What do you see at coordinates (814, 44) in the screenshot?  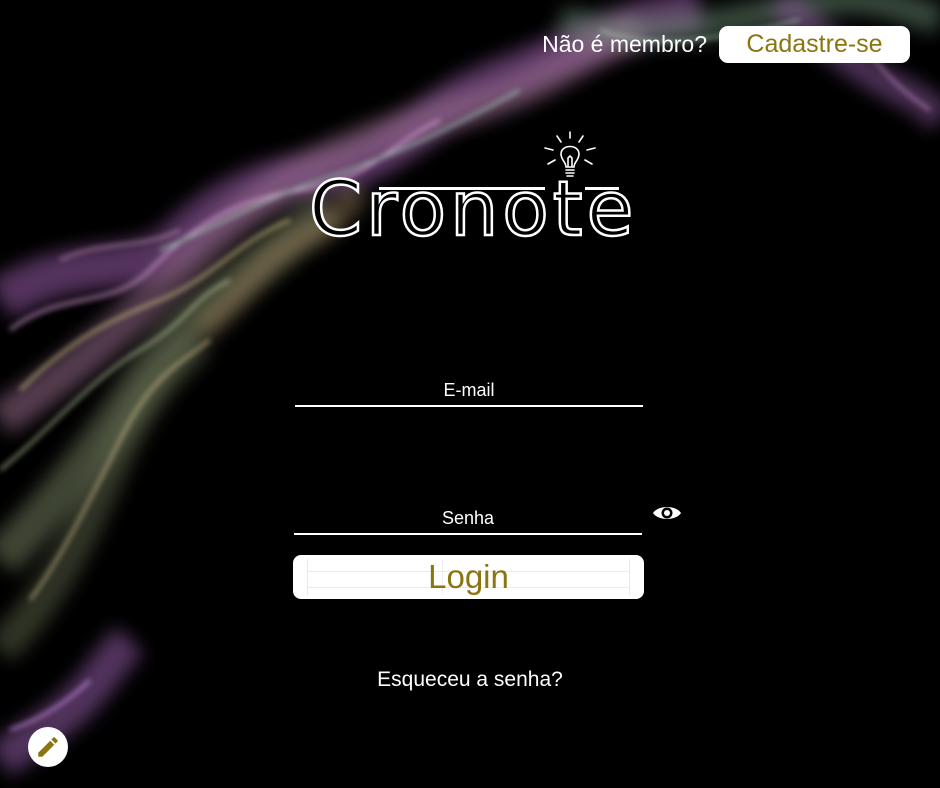 I see `signup-button: Cadastre-se` at bounding box center [814, 44].